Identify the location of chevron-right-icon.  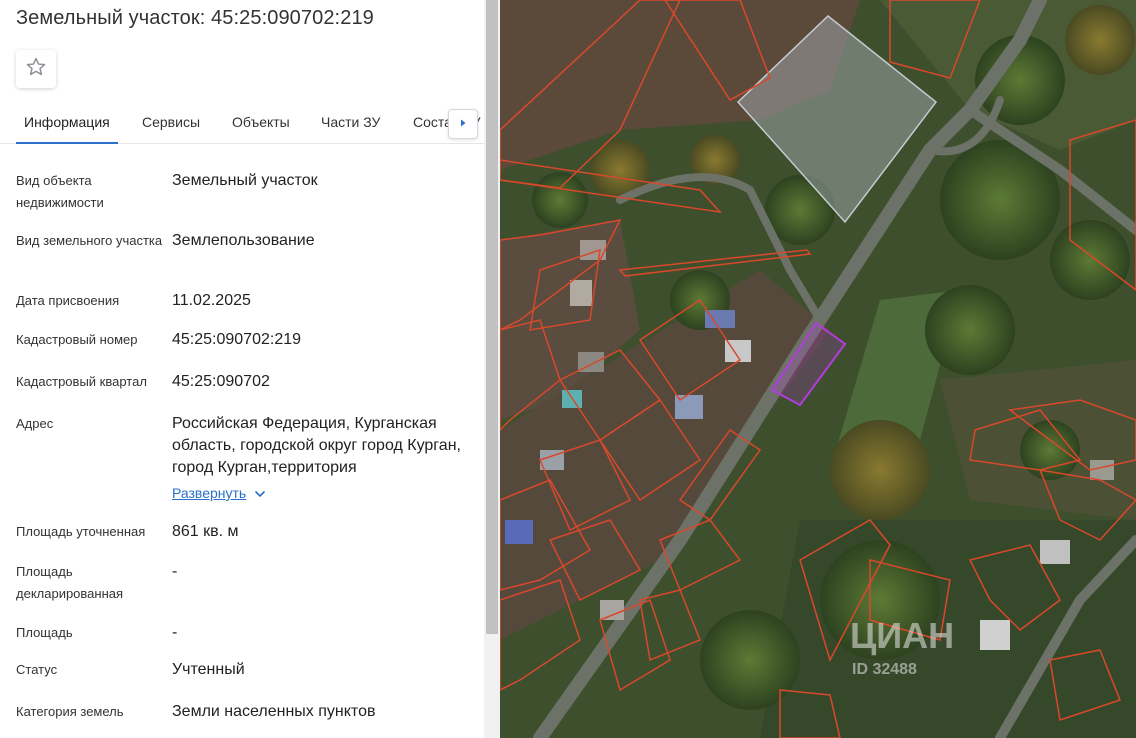
(463, 124).